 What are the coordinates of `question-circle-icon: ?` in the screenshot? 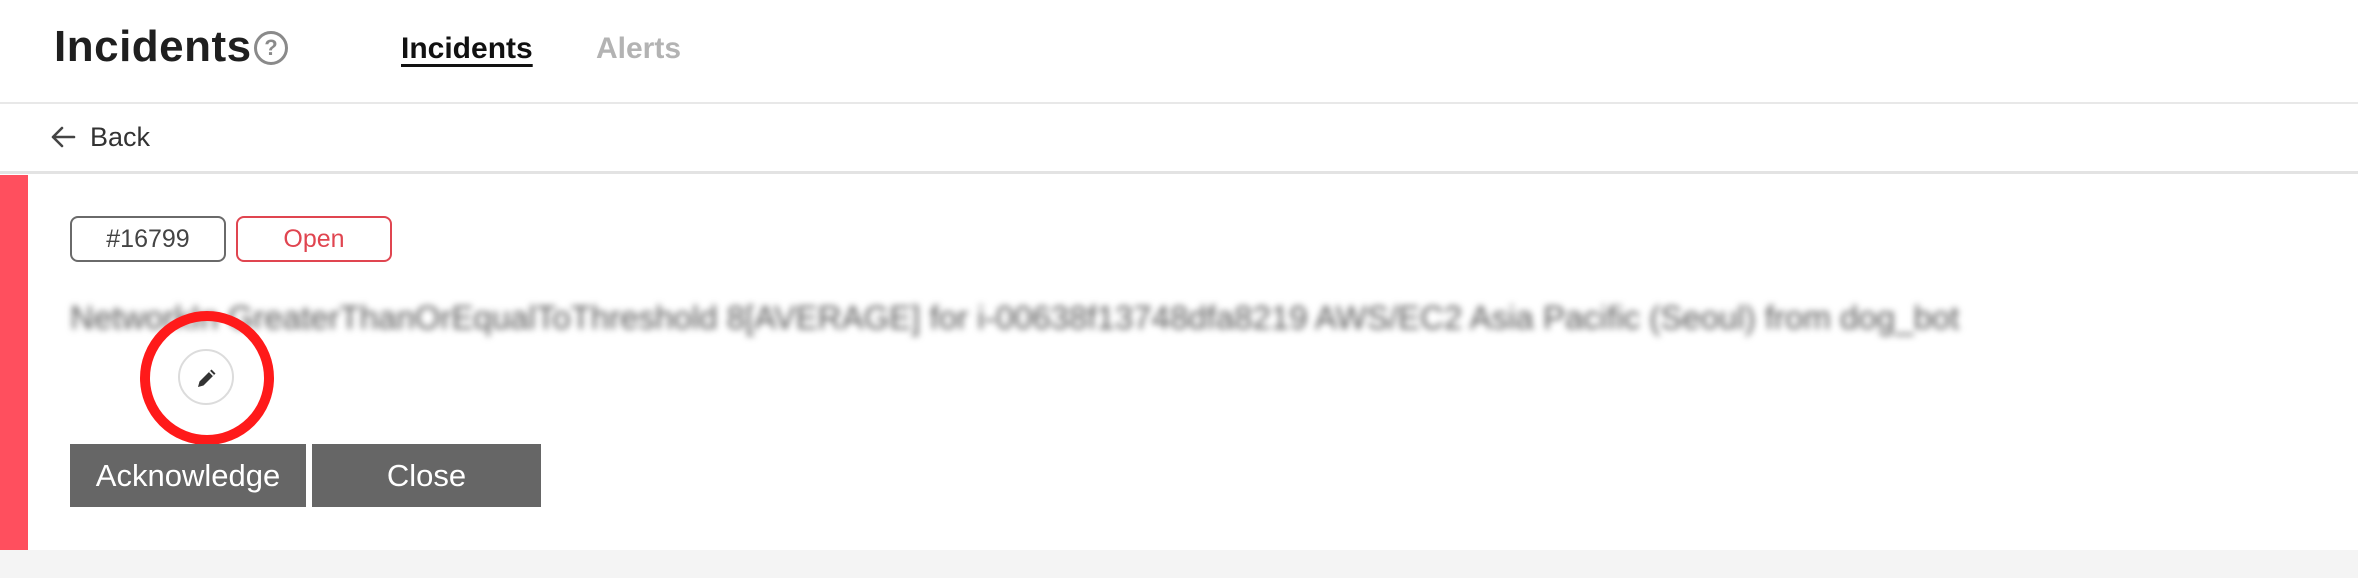 It's located at (271, 48).